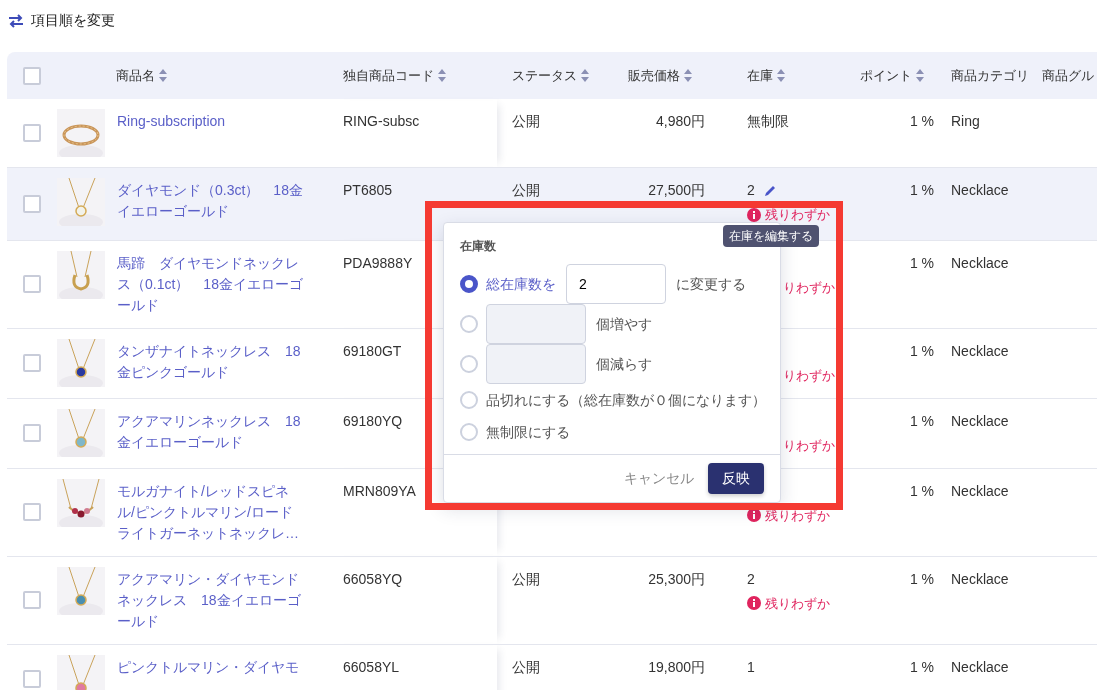  Describe the element at coordinates (624, 364) in the screenshot. I see `option-label: 個減らす` at that location.